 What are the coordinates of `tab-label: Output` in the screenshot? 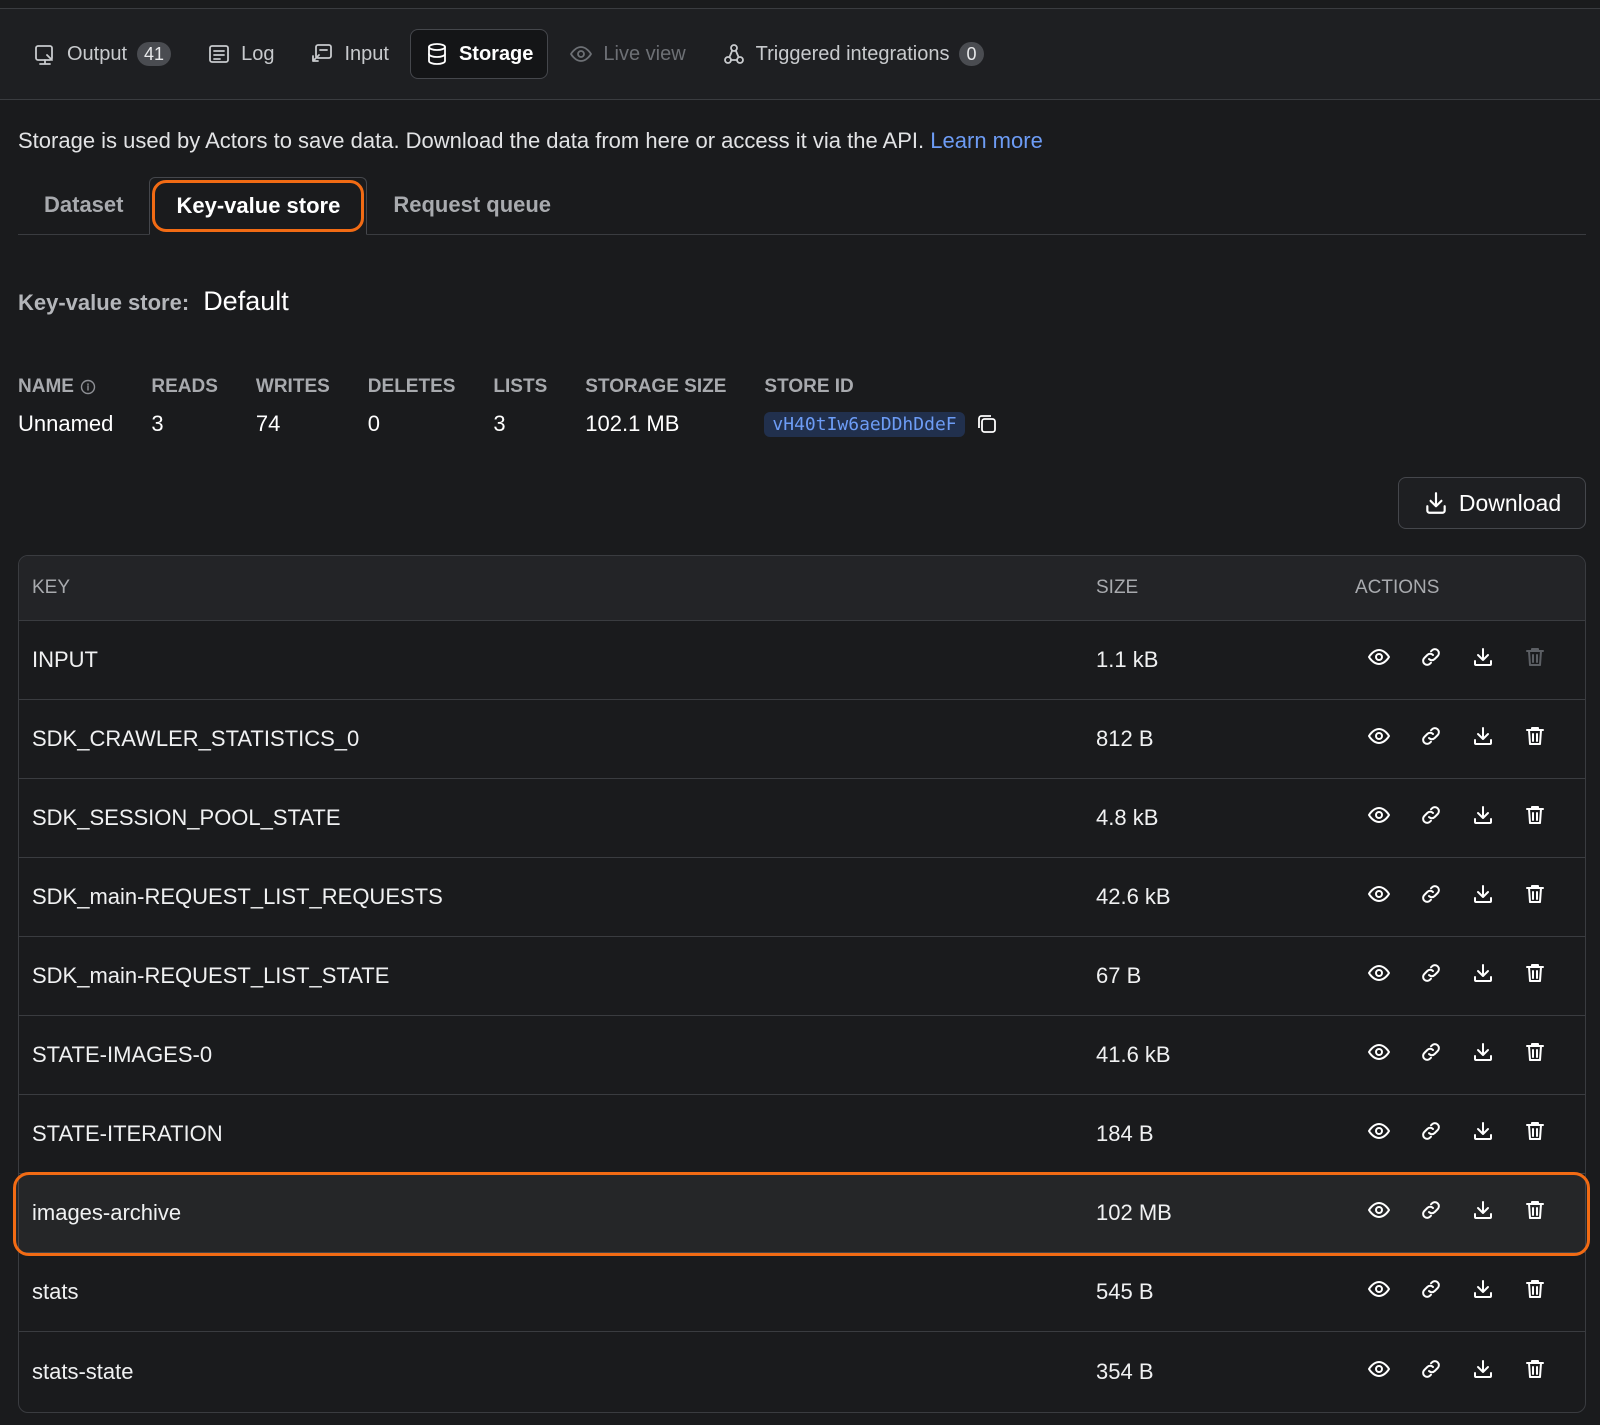 It's located at (97, 53).